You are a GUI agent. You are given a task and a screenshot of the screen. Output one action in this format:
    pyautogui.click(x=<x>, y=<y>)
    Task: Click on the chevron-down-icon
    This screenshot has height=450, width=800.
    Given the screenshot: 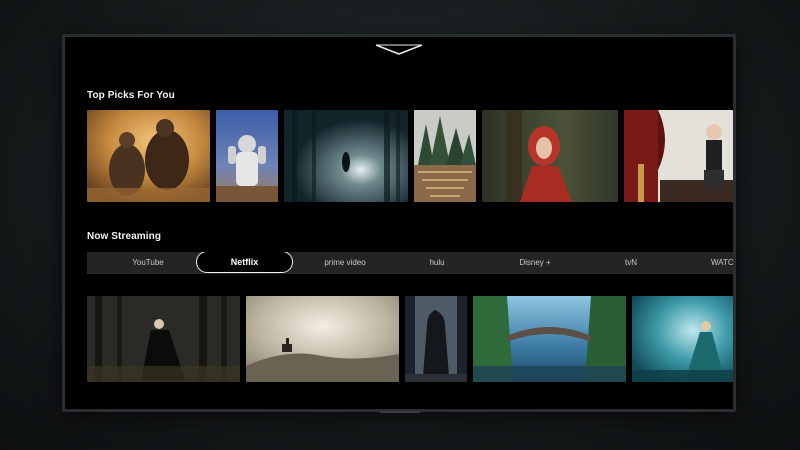 What is the action you would take?
    pyautogui.click(x=399, y=50)
    